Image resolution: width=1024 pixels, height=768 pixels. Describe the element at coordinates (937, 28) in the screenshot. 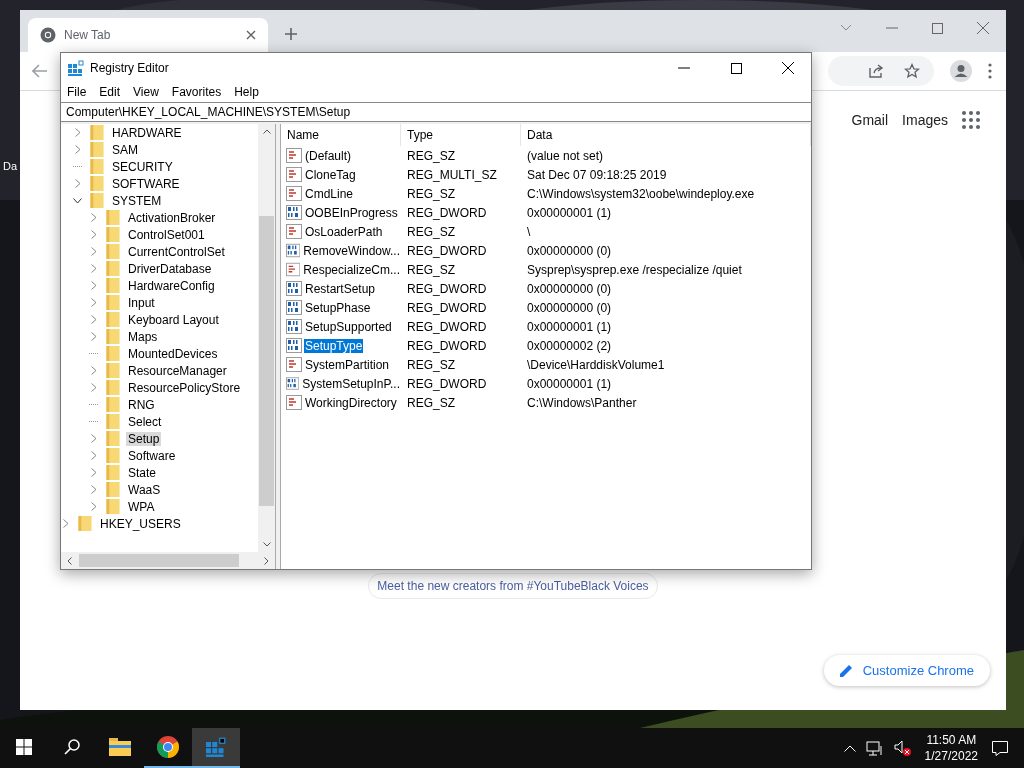

I see `maximize-icon` at that location.